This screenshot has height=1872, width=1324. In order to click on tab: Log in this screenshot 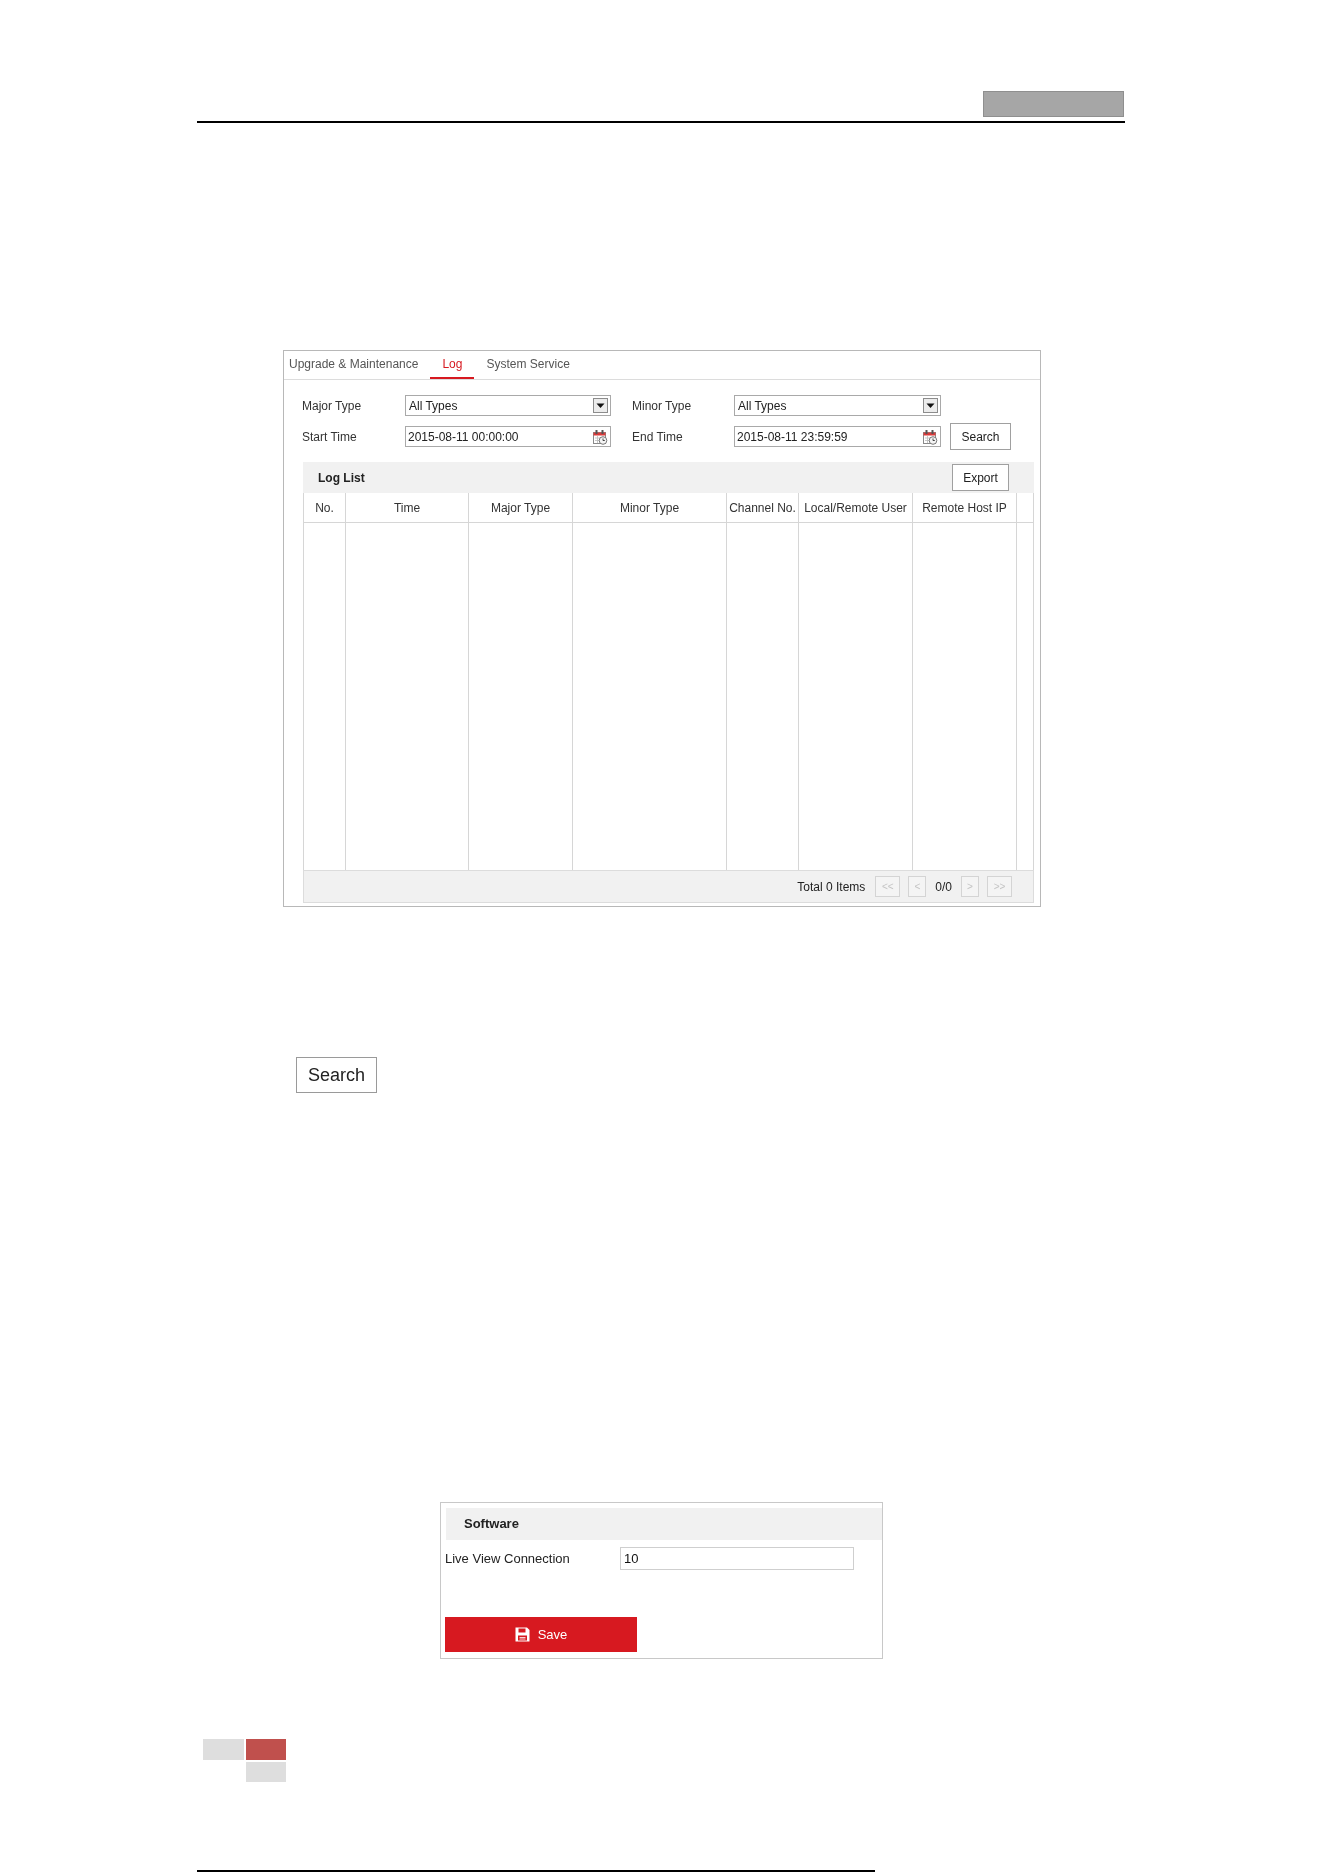, I will do `click(452, 365)`.